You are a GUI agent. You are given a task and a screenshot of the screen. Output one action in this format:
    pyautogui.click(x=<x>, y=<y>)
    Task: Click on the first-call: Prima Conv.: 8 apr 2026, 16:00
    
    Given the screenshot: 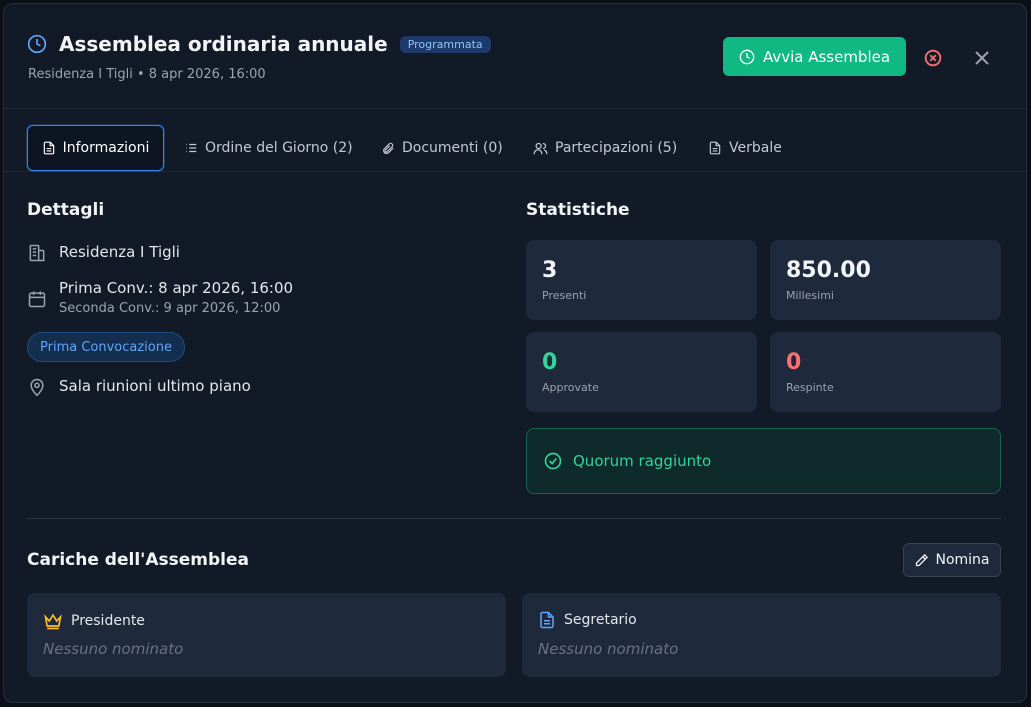 What is the action you would take?
    pyautogui.click(x=176, y=288)
    